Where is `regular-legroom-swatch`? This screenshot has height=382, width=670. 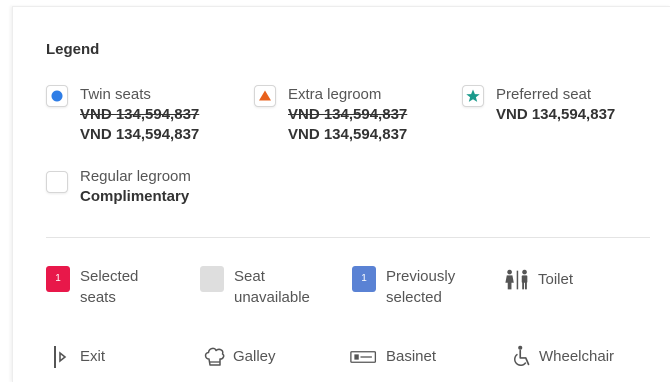
regular-legroom-swatch is located at coordinates (57, 182).